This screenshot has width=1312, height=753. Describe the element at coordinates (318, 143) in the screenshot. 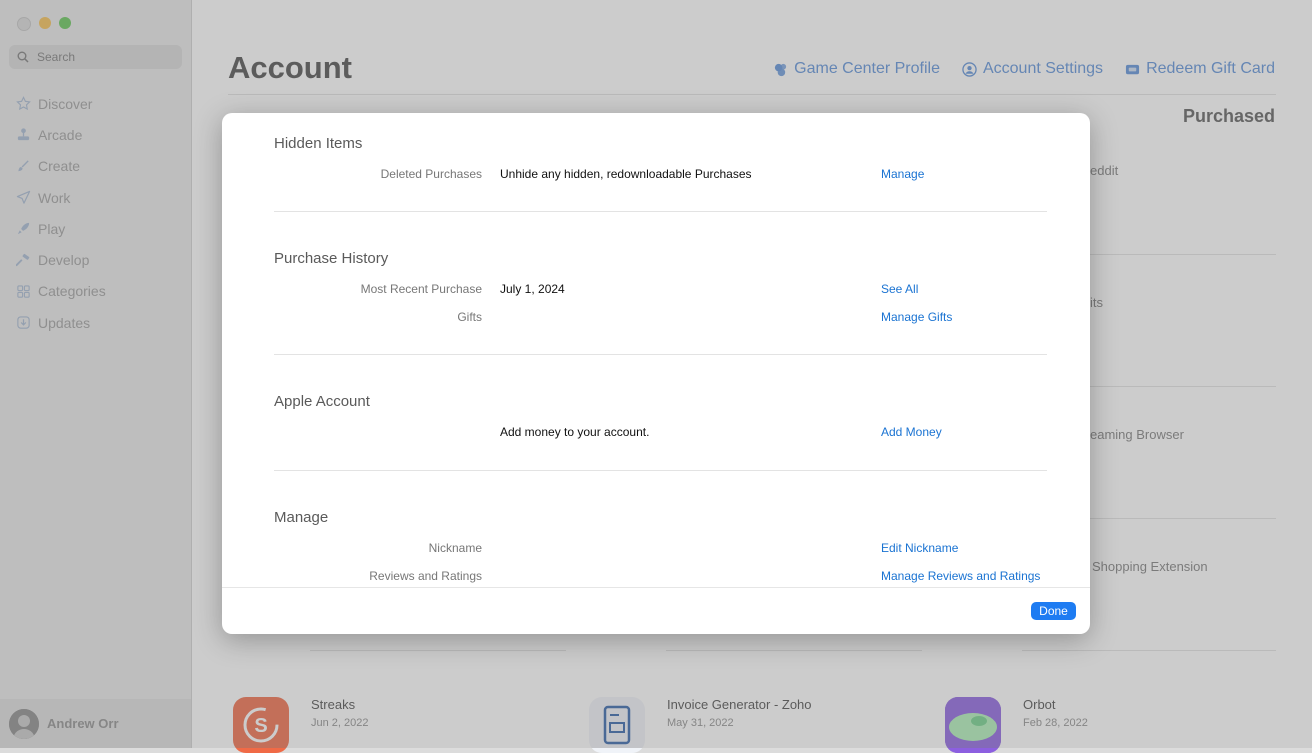

I see `section-title: Hidden Items` at that location.